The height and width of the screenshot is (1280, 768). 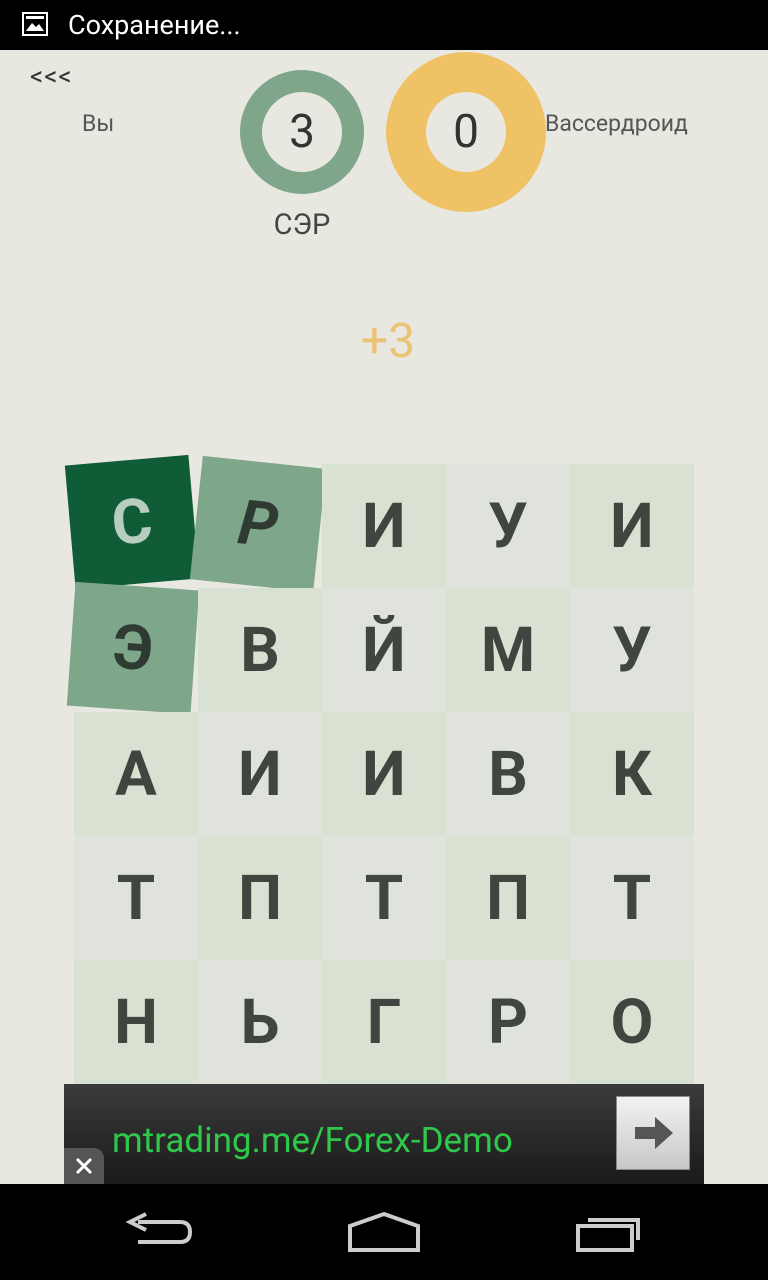 I want to click on close-icon, so click(x=84, y=1166).